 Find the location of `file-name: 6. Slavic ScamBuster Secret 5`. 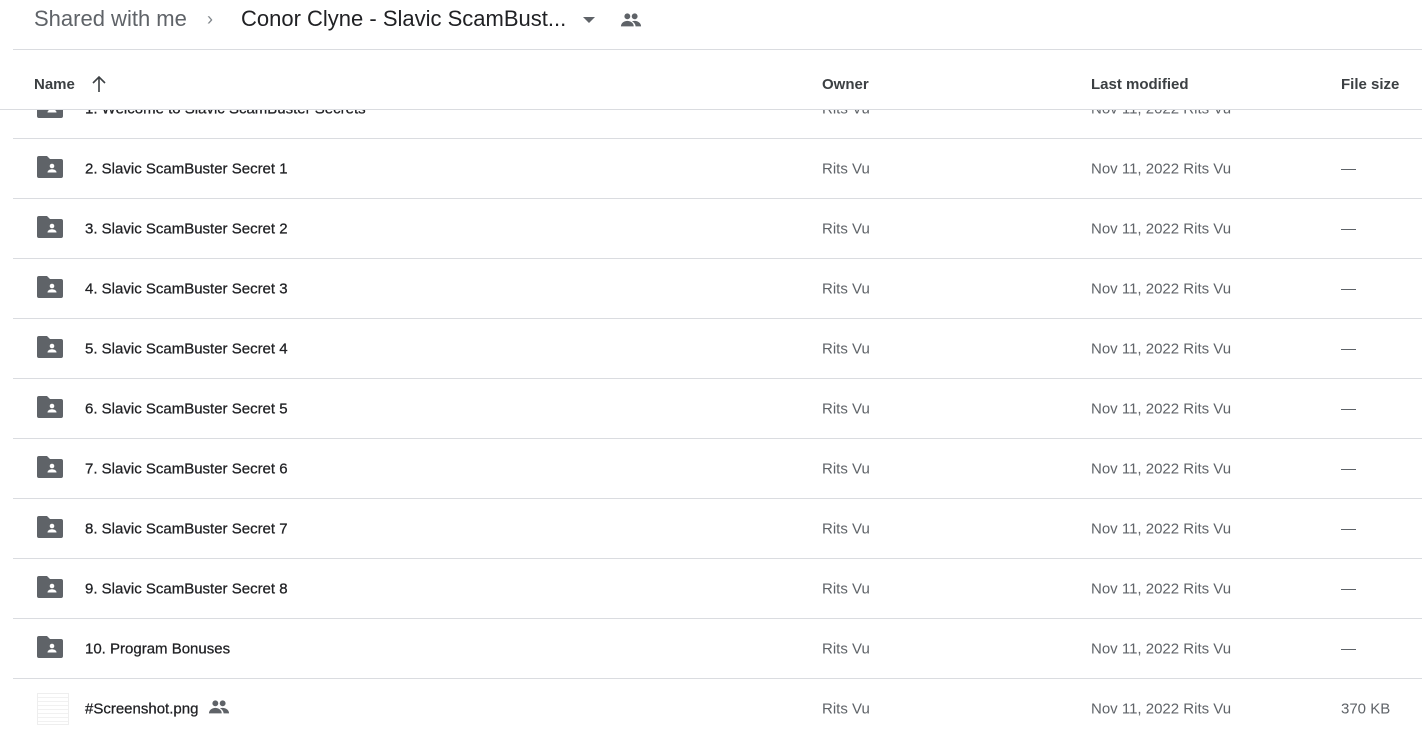

file-name: 6. Slavic ScamBuster Secret 5 is located at coordinates (186, 408).